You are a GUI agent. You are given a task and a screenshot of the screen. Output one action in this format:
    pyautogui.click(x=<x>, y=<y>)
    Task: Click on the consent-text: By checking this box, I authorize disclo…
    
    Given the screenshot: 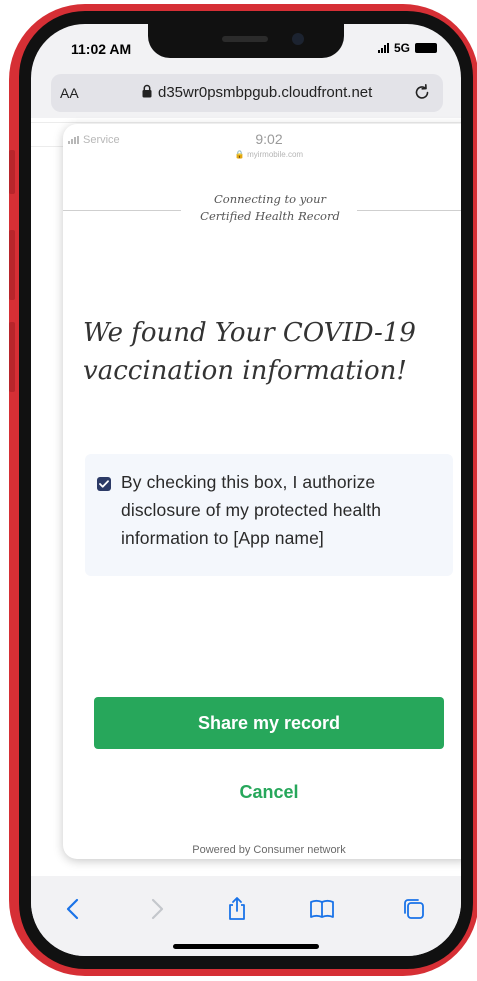 What is the action you would take?
    pyautogui.click(x=281, y=510)
    